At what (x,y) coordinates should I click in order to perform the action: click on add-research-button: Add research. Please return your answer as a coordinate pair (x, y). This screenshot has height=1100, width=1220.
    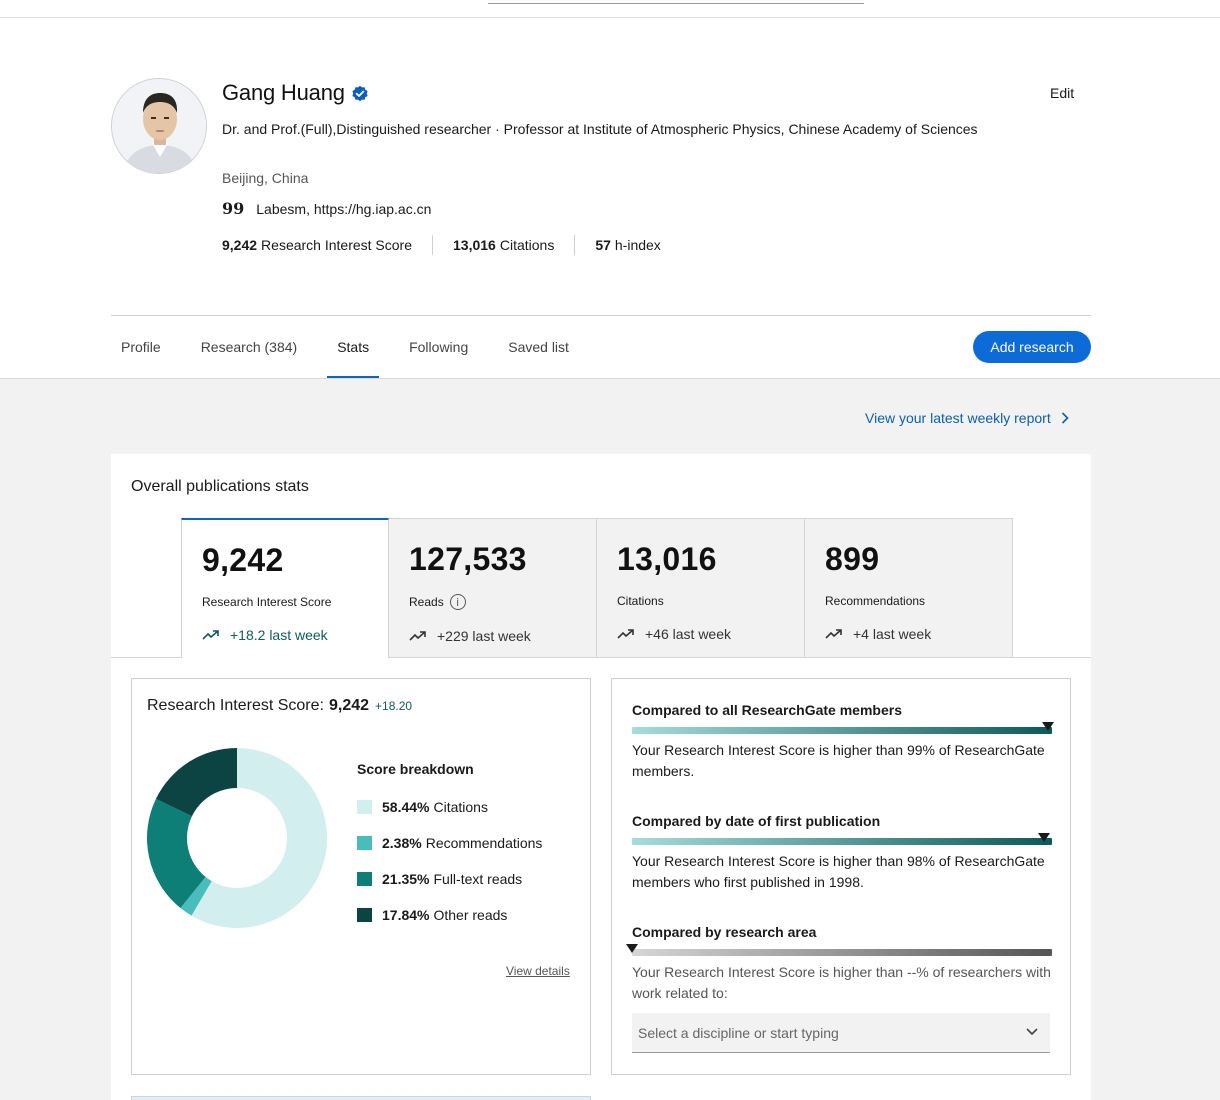
    Looking at the image, I should click on (1032, 347).